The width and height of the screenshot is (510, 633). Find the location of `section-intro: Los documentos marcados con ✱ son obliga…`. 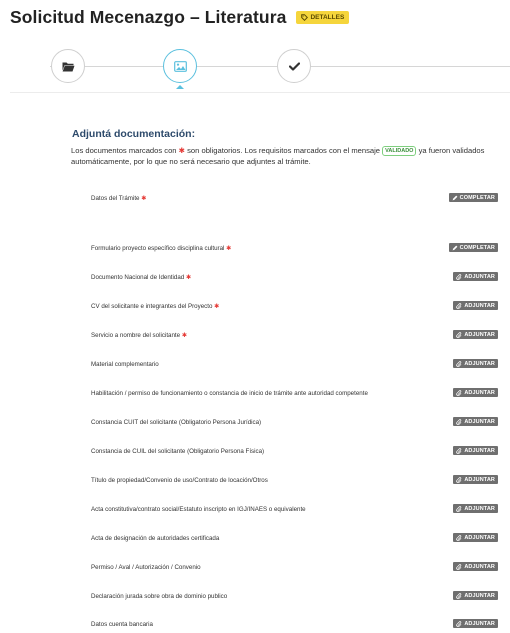

section-intro: Los documentos marcados con ✱ son obliga… is located at coordinates (289, 156).